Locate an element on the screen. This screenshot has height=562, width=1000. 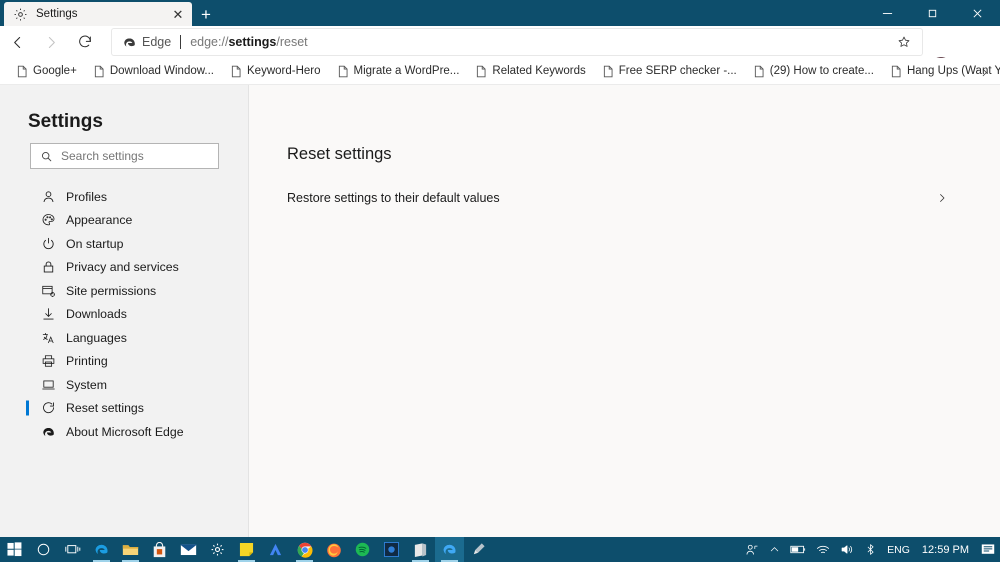
sidebar-item-site-permissions: Site permissions is located at coordinates (124, 291).